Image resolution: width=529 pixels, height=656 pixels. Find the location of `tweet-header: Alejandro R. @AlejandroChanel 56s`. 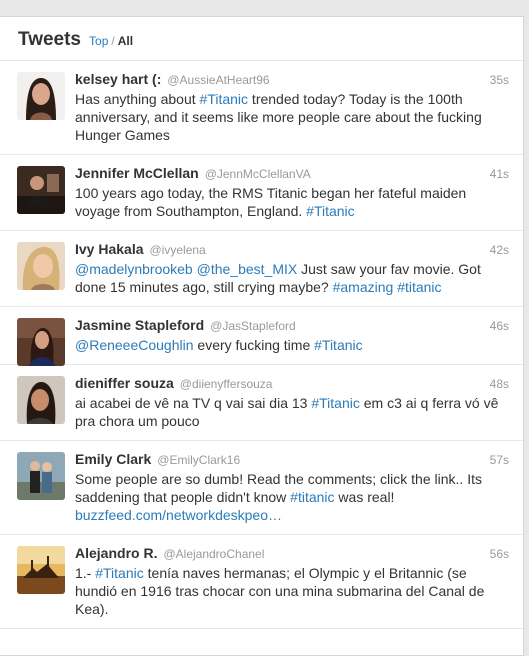

tweet-header: Alejandro R. @AlejandroChanel 56s is located at coordinates (292, 554).